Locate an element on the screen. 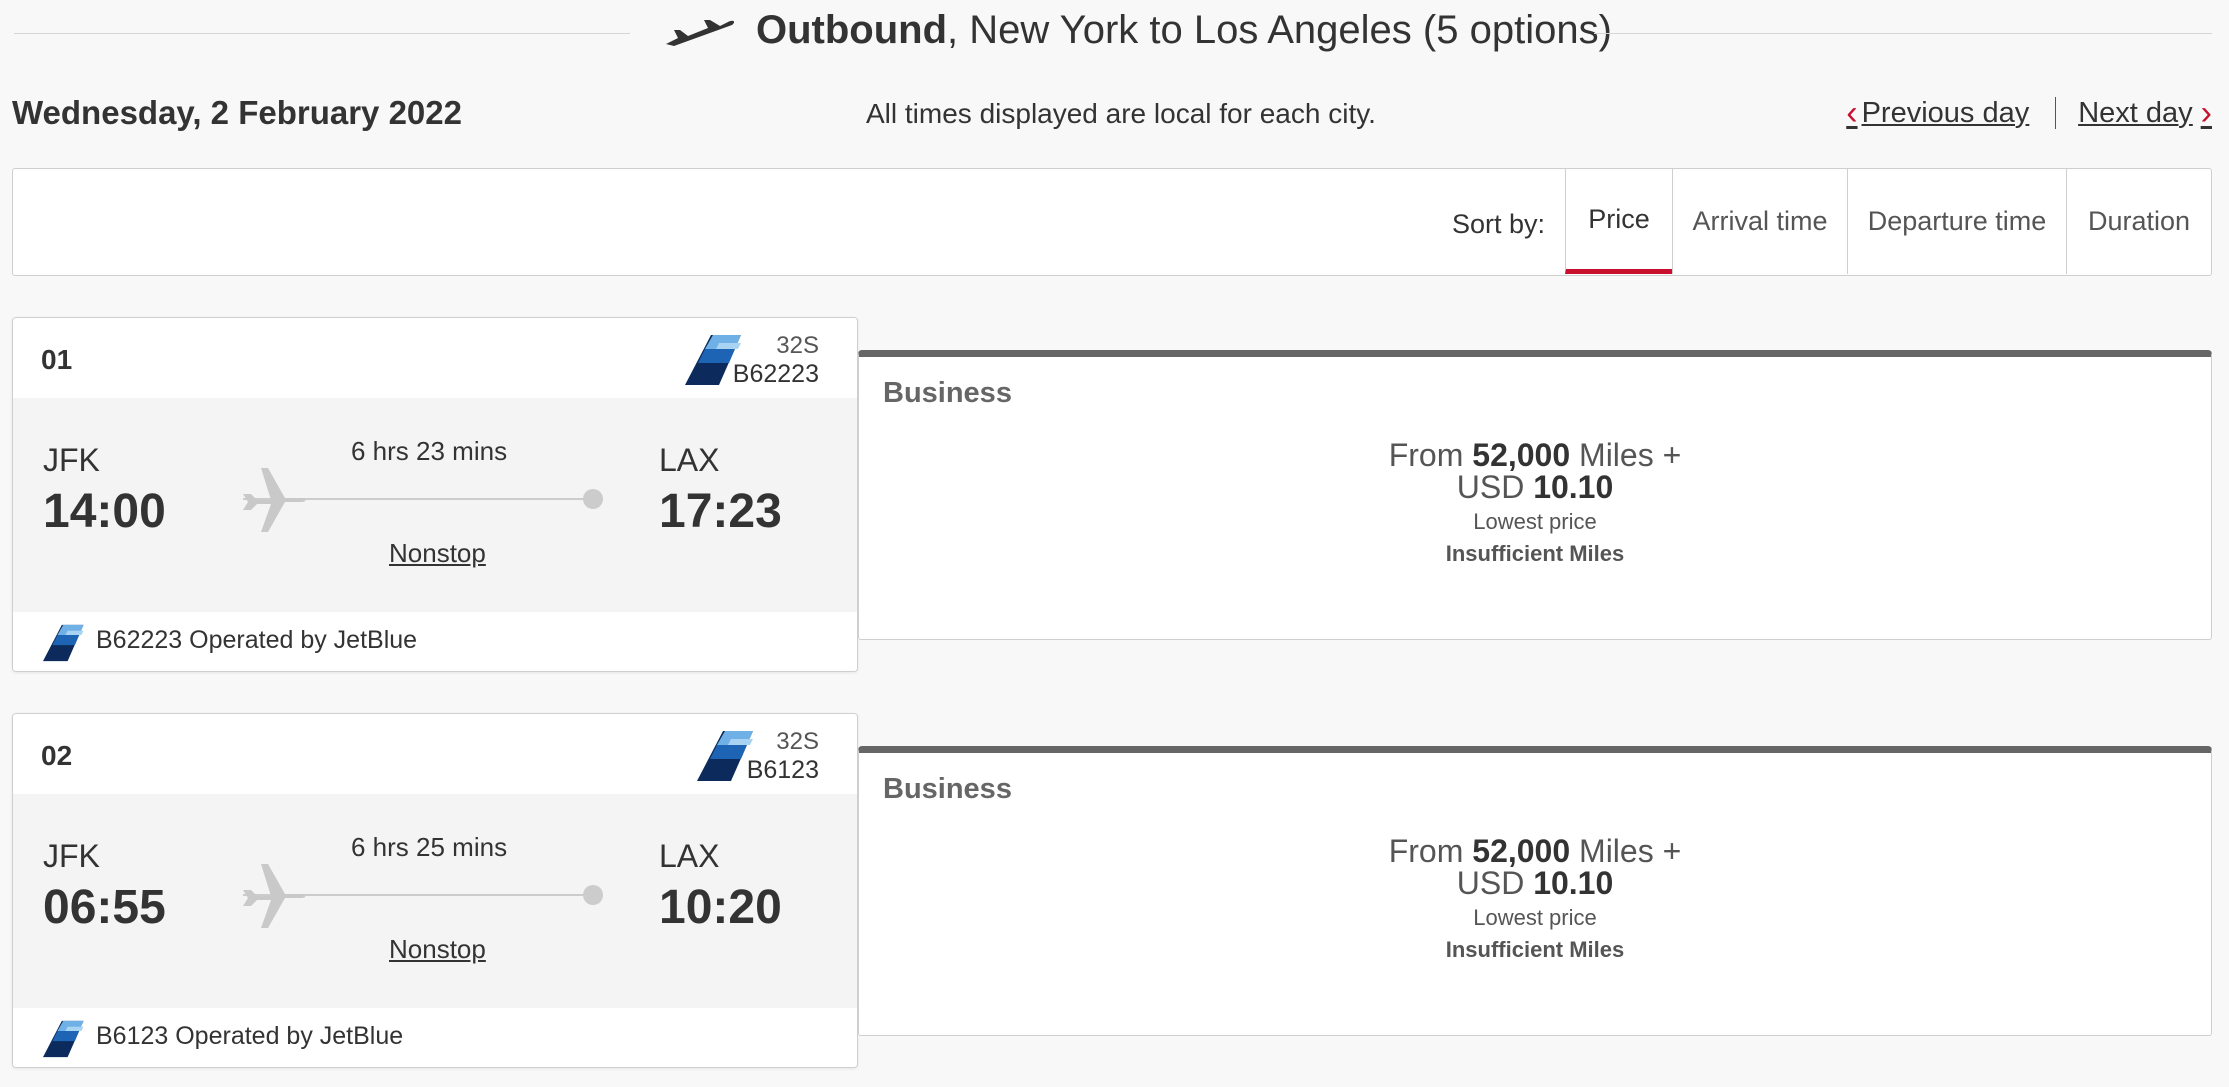 This screenshot has width=2229, height=1087. flight-card-header: 01 32S B62223 is located at coordinates (435, 358).